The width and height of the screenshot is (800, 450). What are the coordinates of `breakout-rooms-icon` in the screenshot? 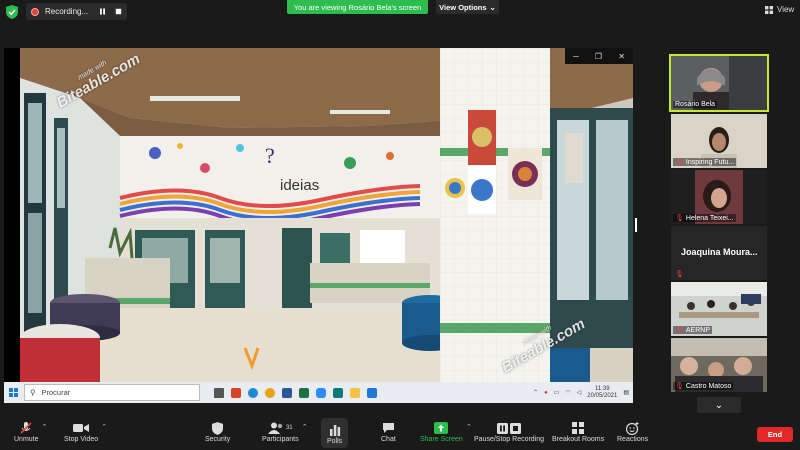 It's located at (578, 428).